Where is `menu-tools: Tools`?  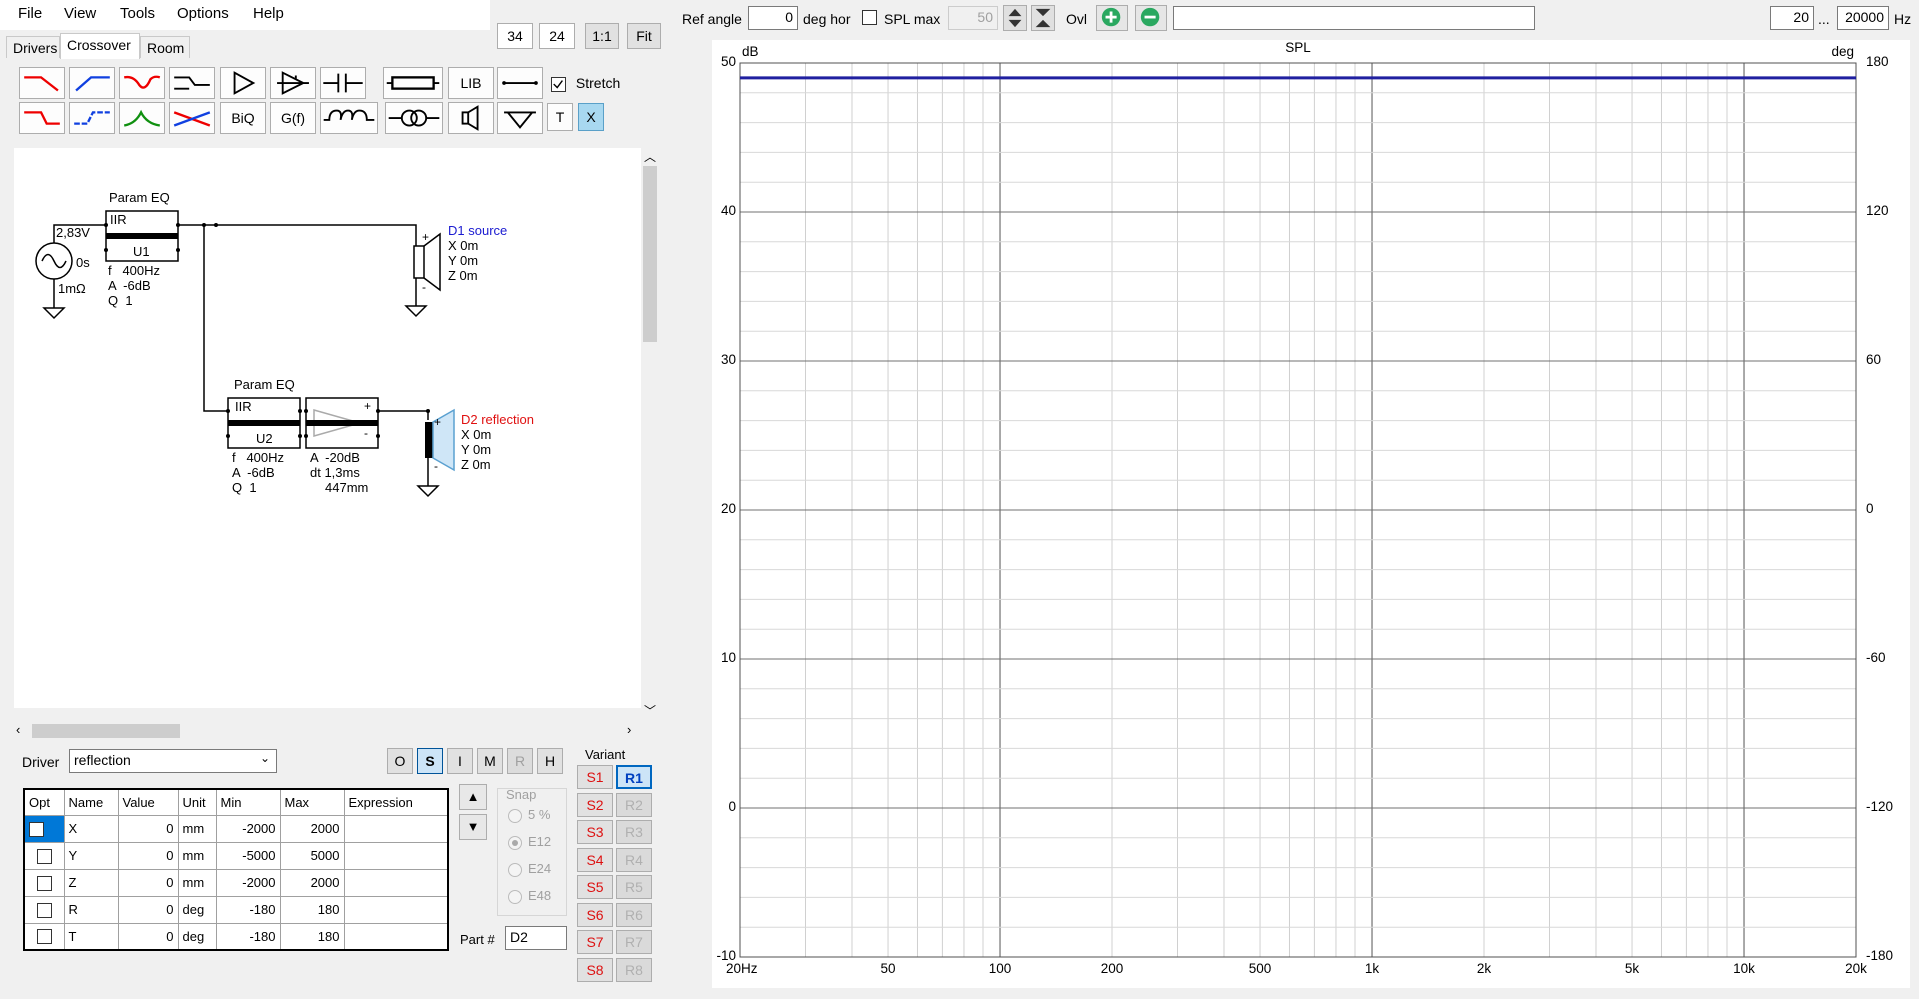
menu-tools: Tools is located at coordinates (137, 13).